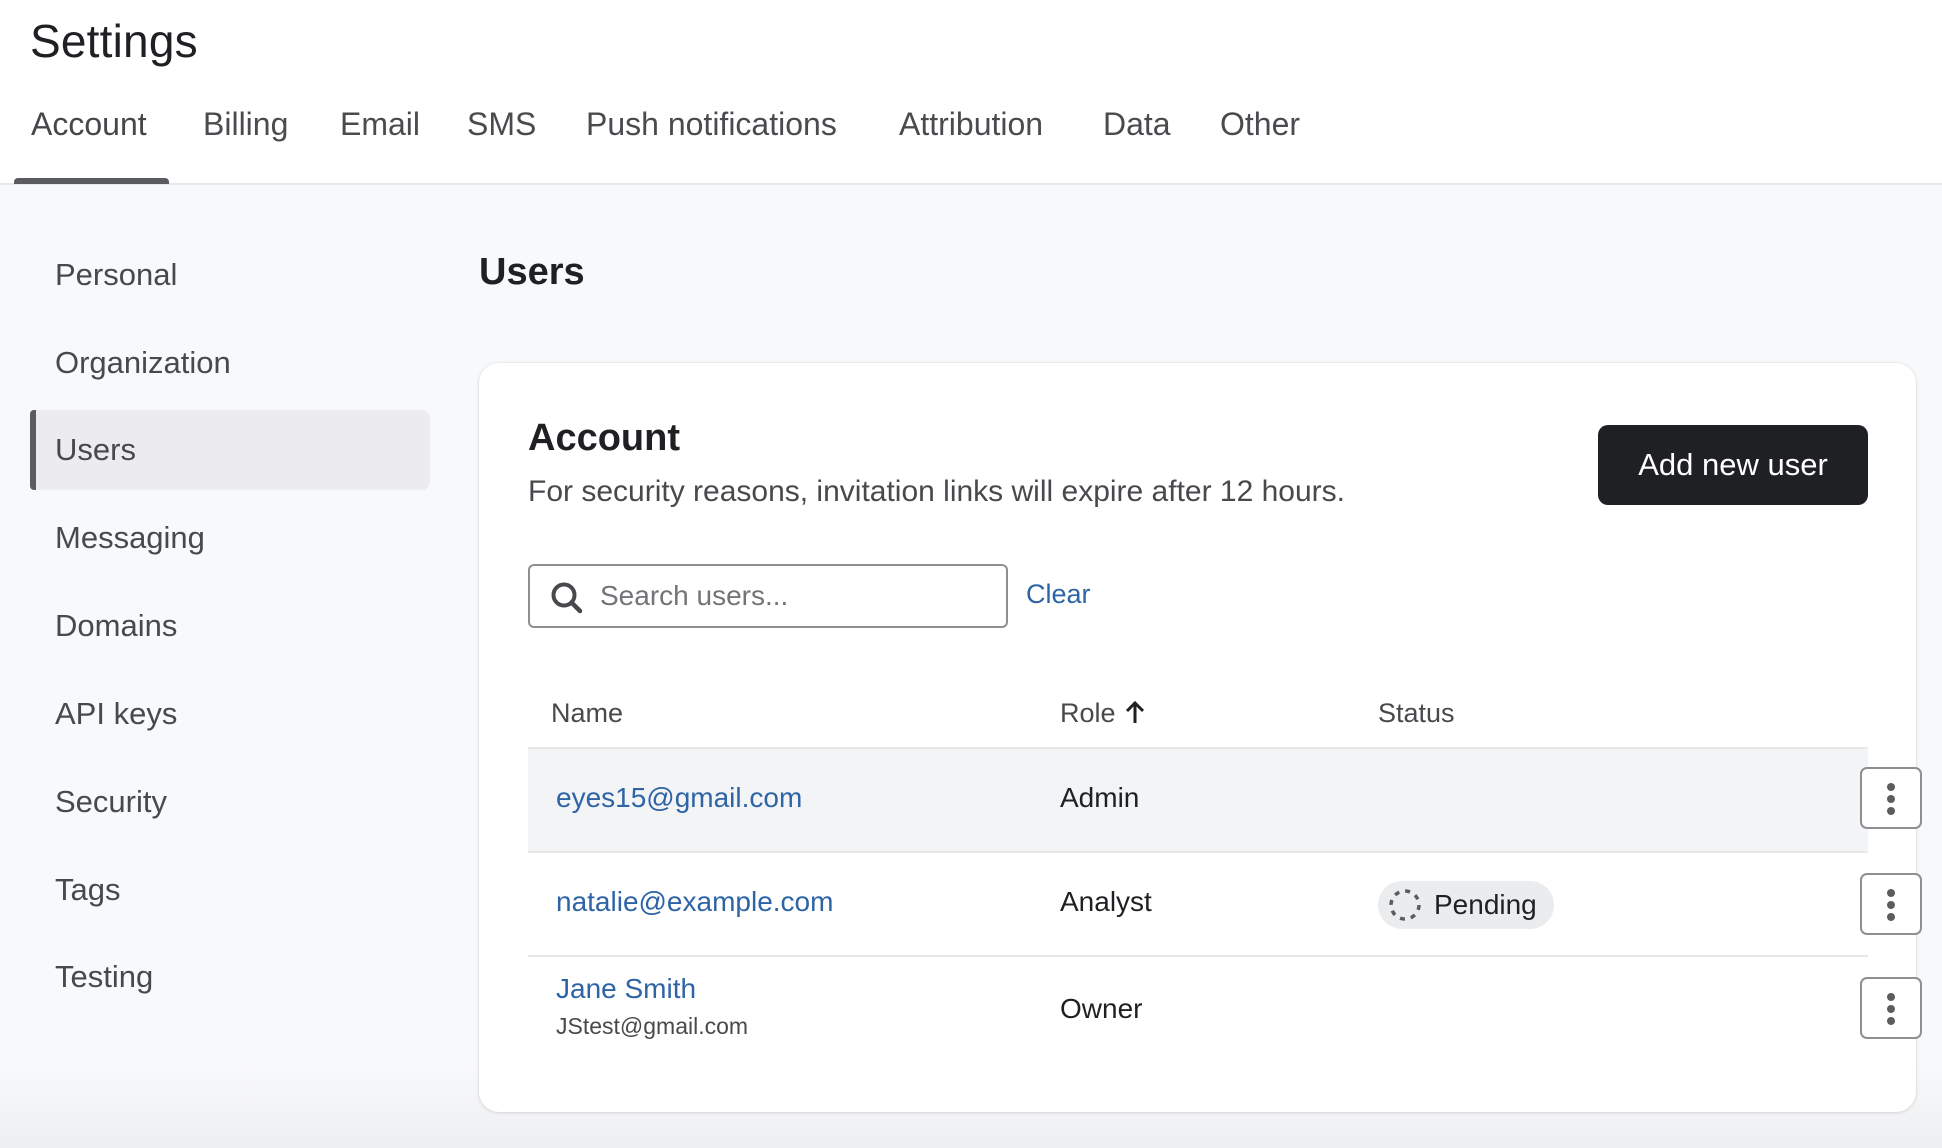 The image size is (1942, 1148). Describe the element at coordinates (567, 598) in the screenshot. I see `search-icon` at that location.